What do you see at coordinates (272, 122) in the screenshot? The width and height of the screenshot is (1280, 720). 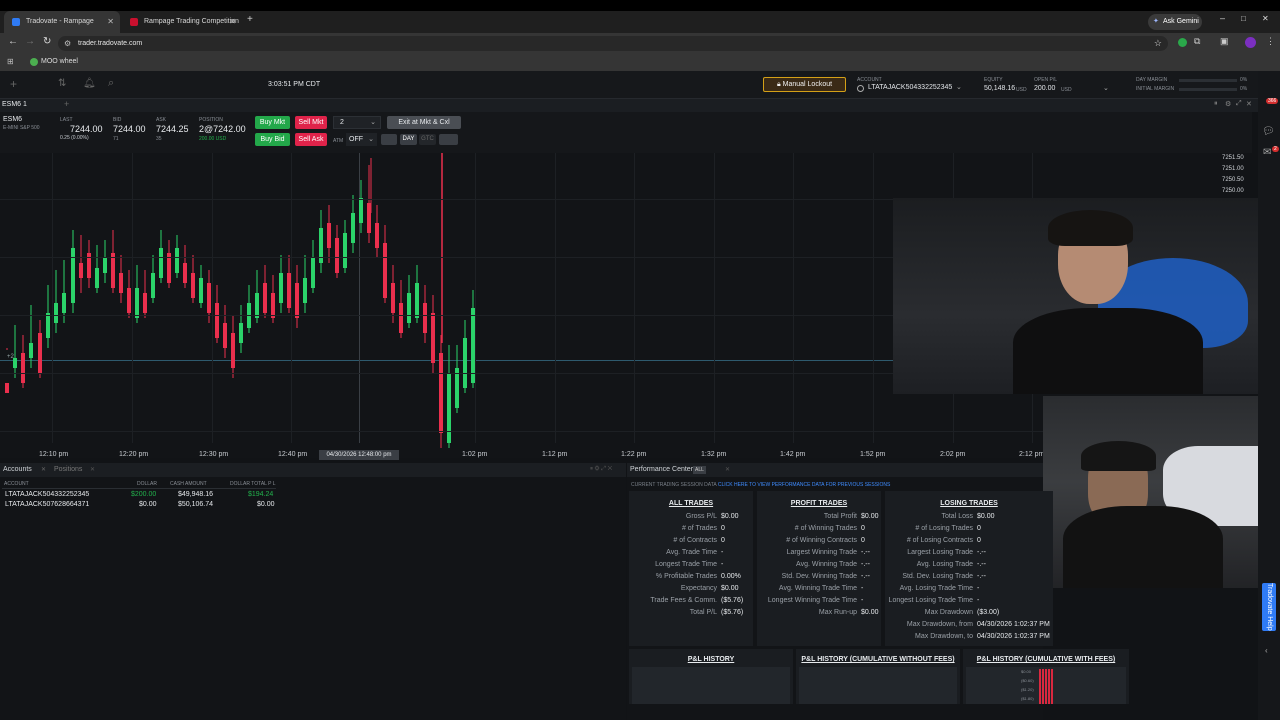 I see `buy-mkt-button: Buy Mkt` at bounding box center [272, 122].